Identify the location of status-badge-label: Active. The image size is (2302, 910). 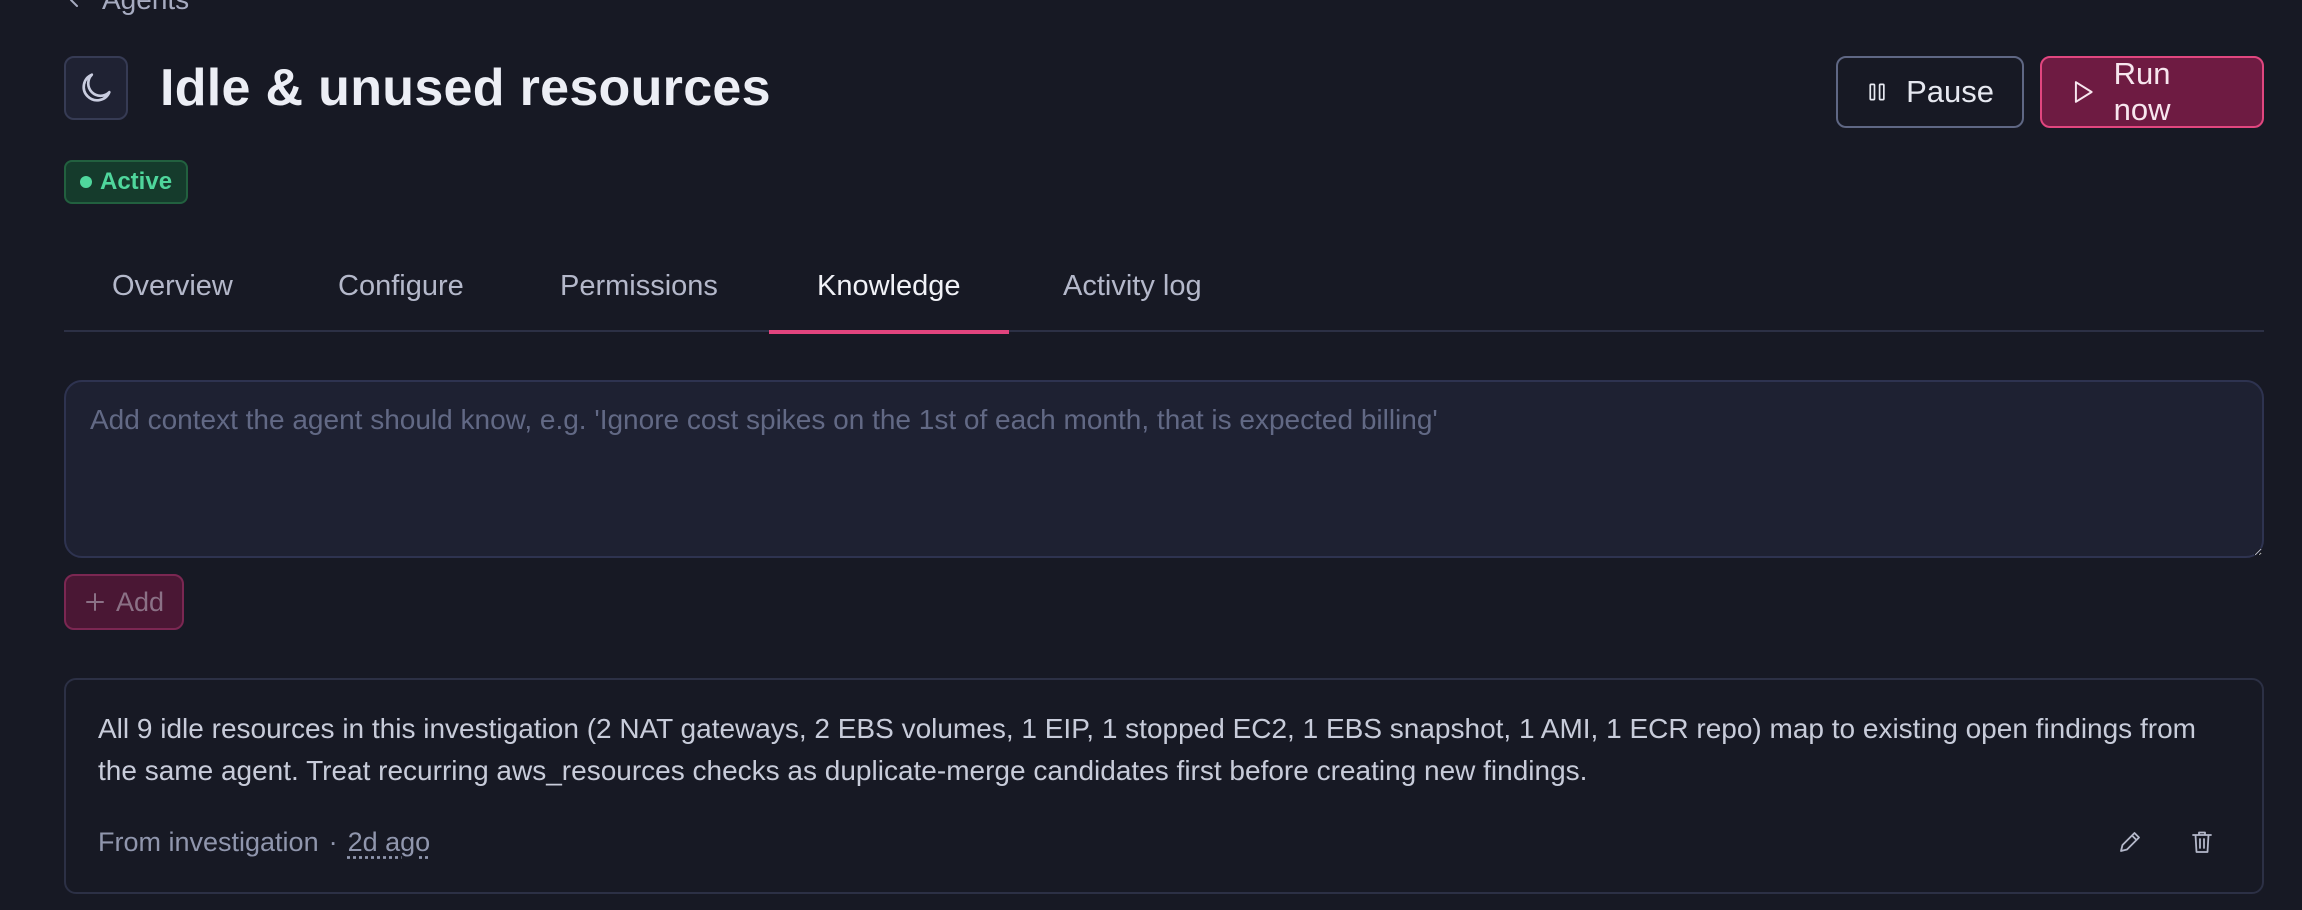
(136, 181).